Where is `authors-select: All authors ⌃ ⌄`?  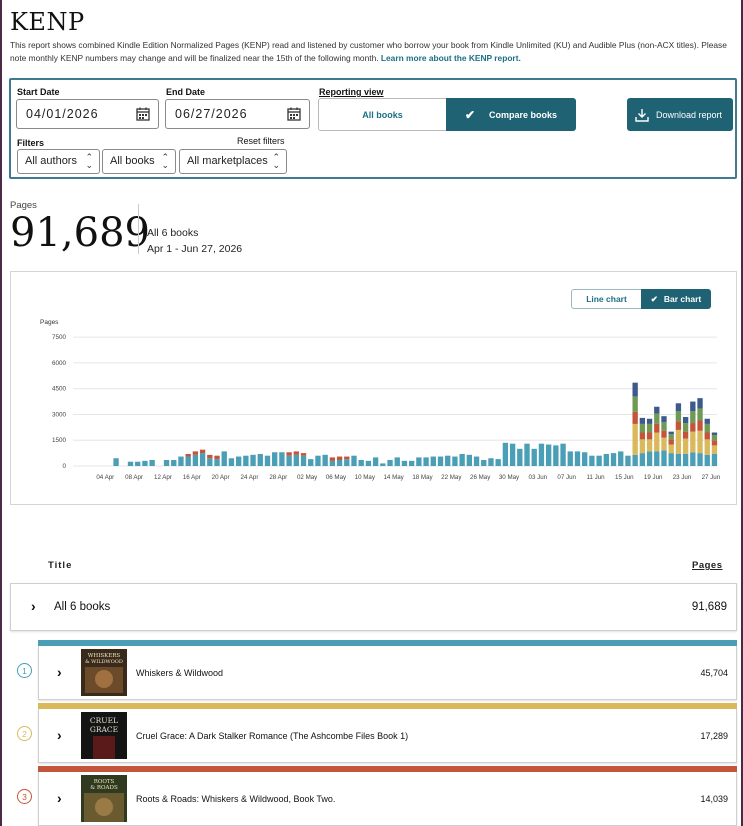
authors-select: All authors ⌃ ⌄ is located at coordinates (58, 161).